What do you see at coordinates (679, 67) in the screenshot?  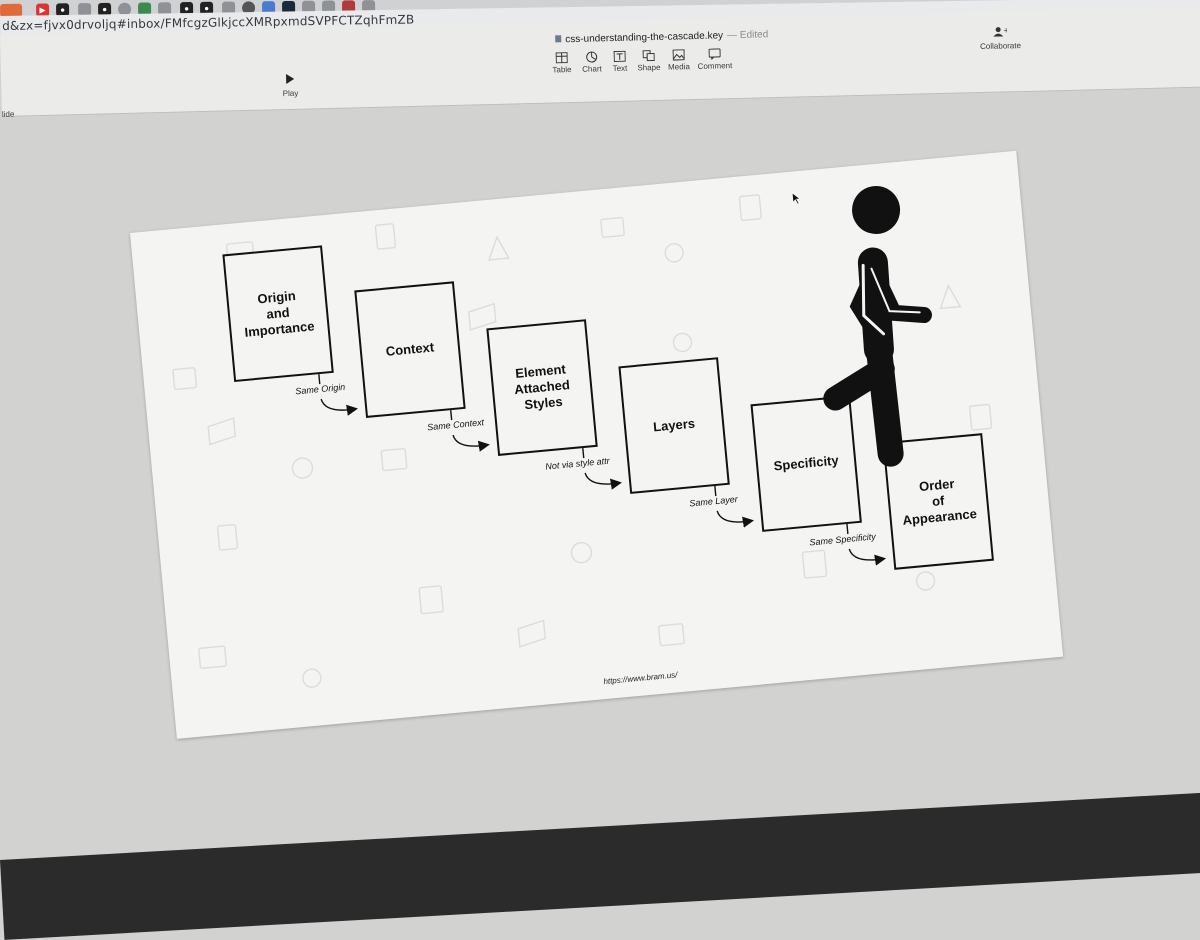 I see `media-label: Media` at bounding box center [679, 67].